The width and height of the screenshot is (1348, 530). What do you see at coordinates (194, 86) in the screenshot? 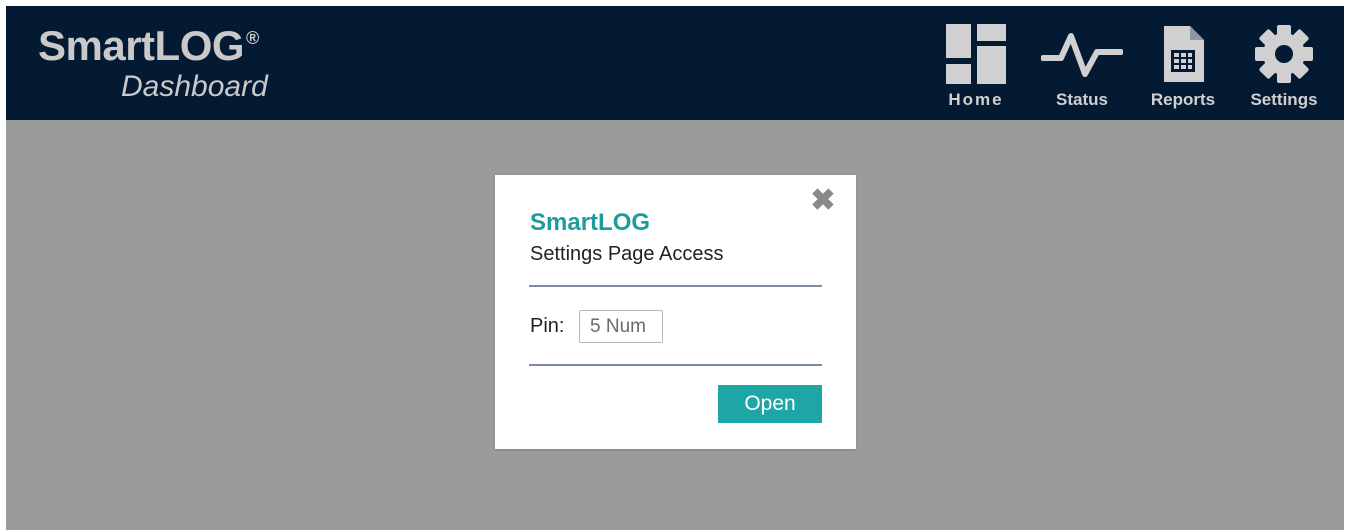
I see `logo-subtitle: Dashboard` at bounding box center [194, 86].